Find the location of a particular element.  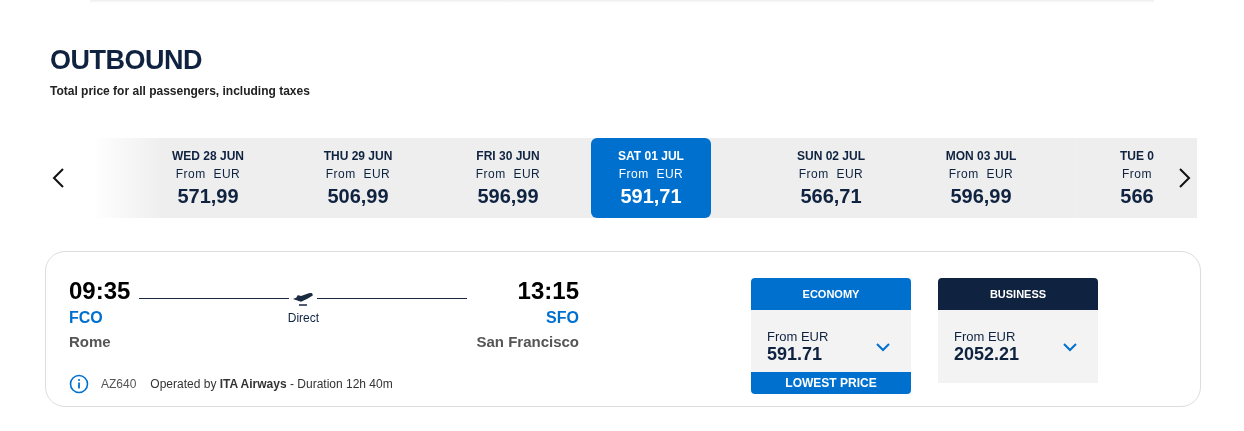

airport-code: FCO is located at coordinates (86, 318).